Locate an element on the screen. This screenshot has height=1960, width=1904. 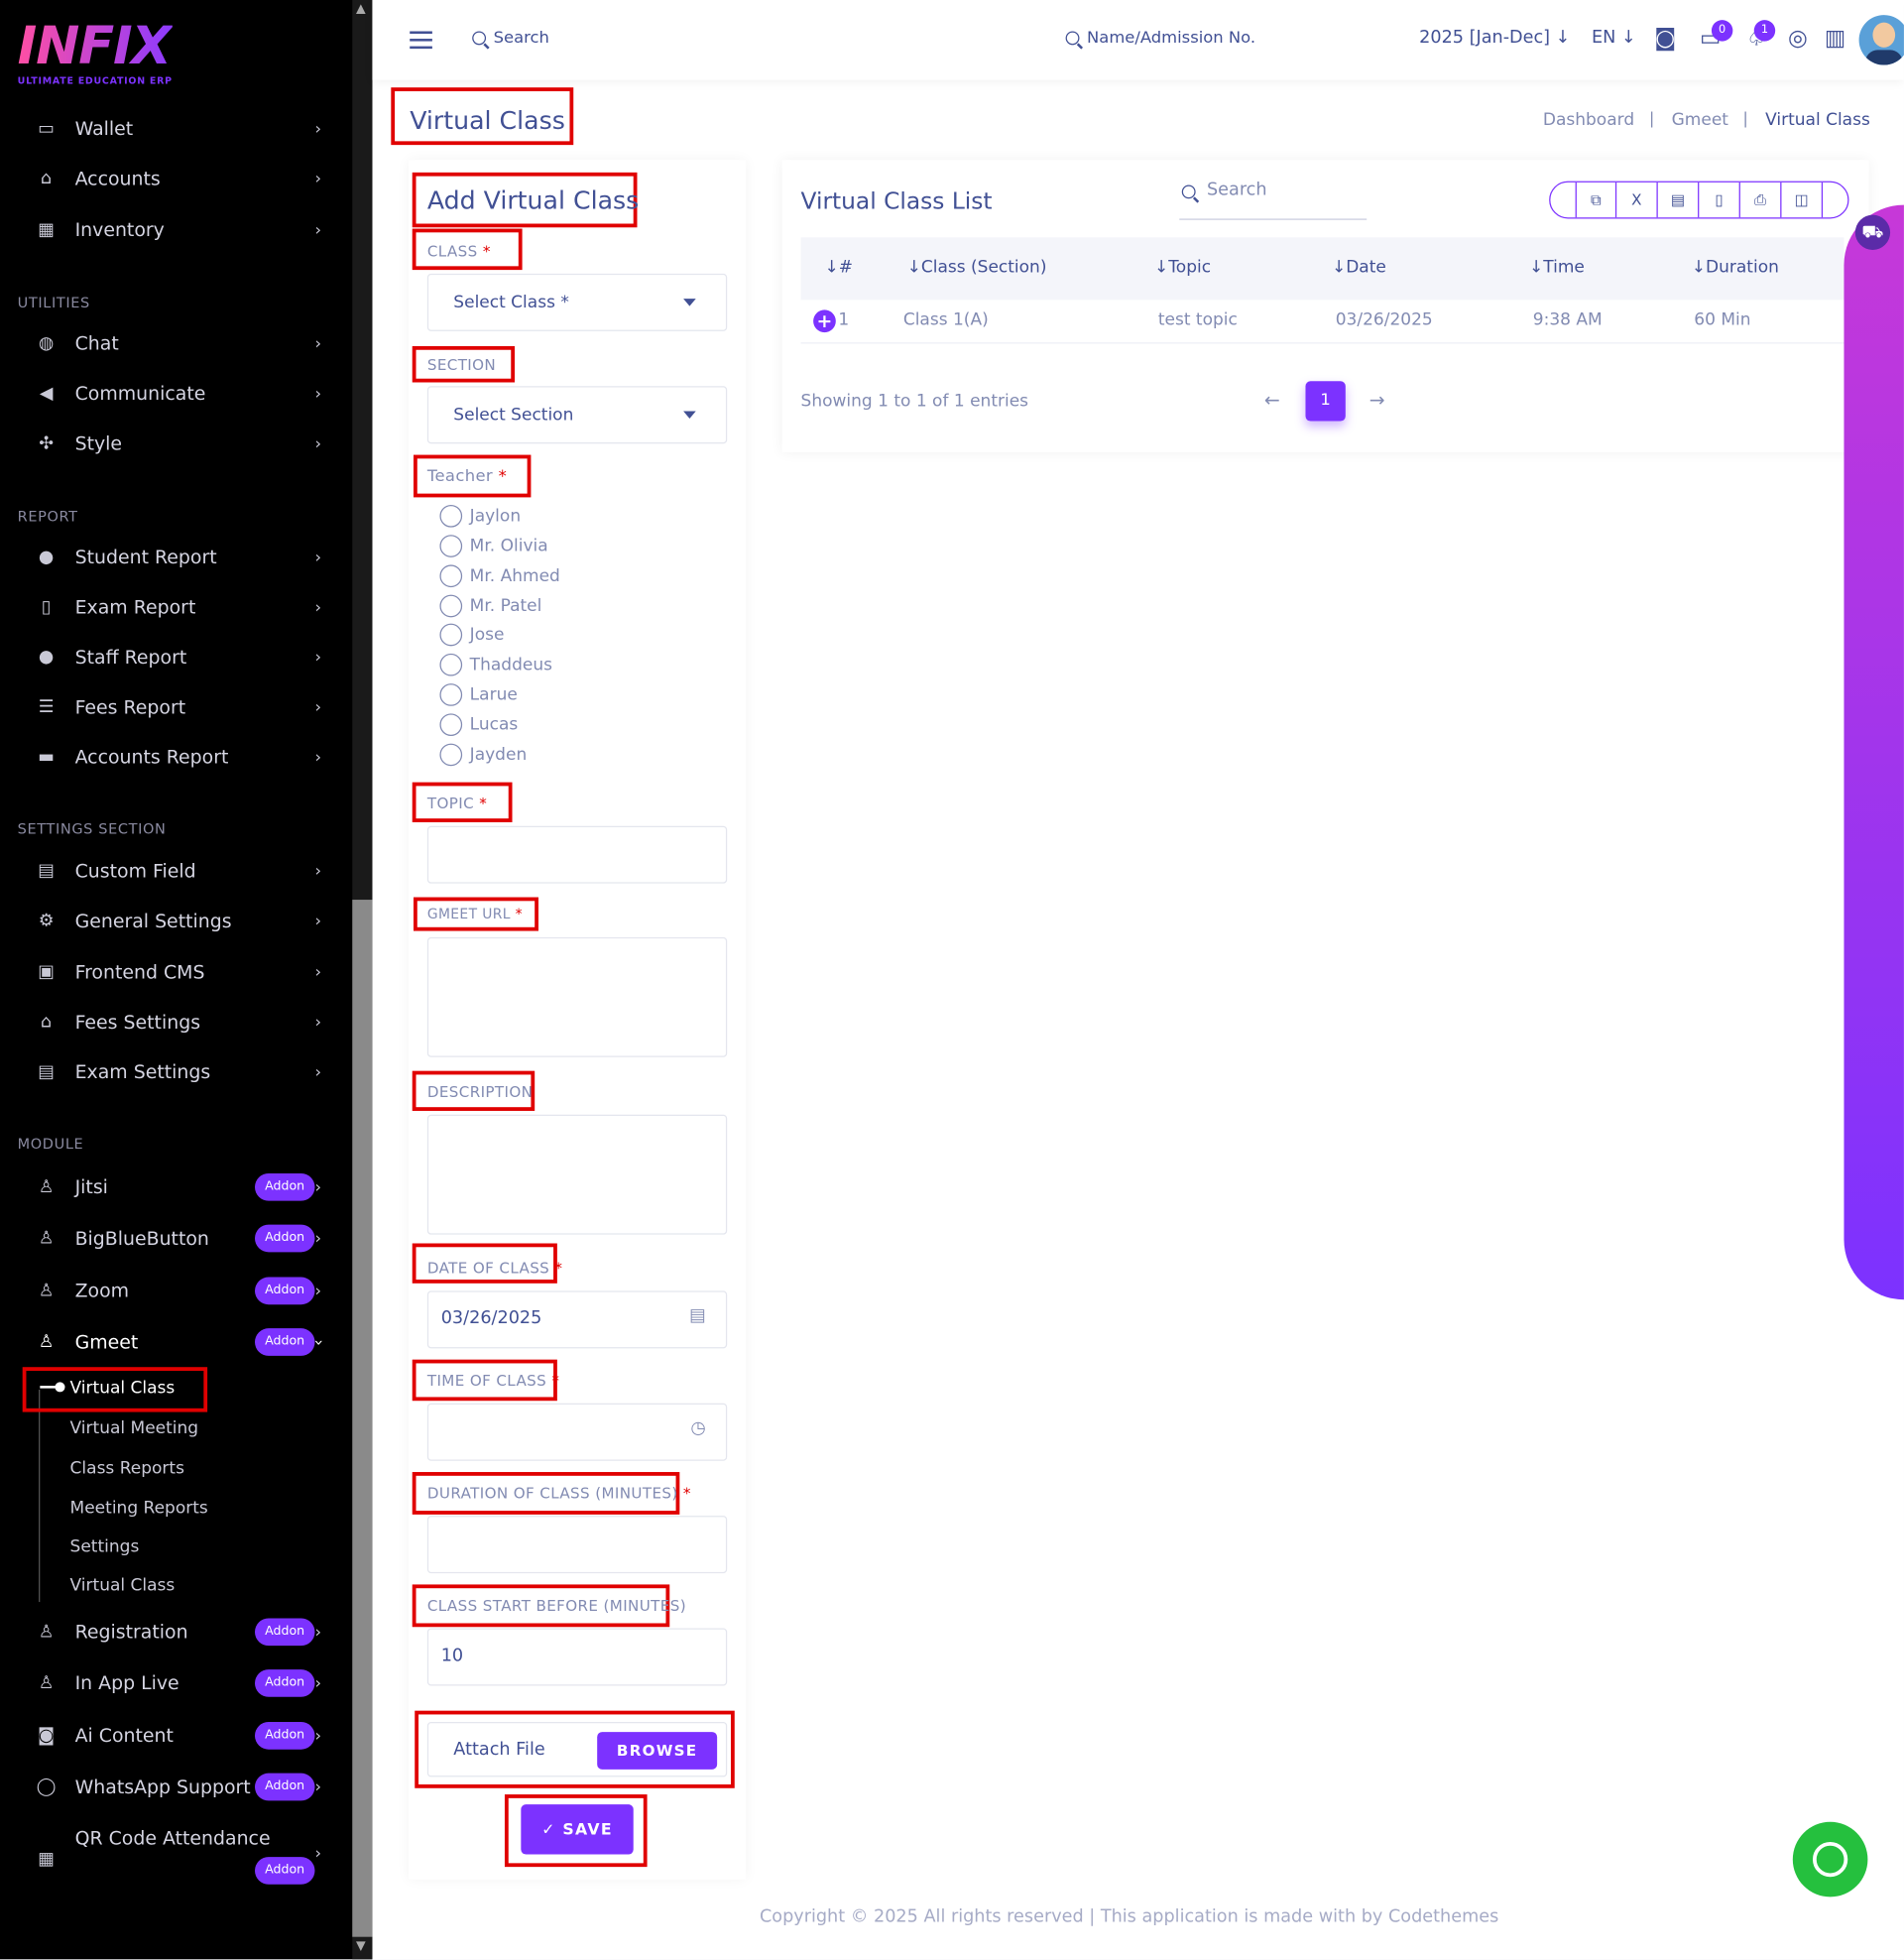
sidebar-item-in-app-live: ♙ In App Live Addon › is located at coordinates (176, 1683).